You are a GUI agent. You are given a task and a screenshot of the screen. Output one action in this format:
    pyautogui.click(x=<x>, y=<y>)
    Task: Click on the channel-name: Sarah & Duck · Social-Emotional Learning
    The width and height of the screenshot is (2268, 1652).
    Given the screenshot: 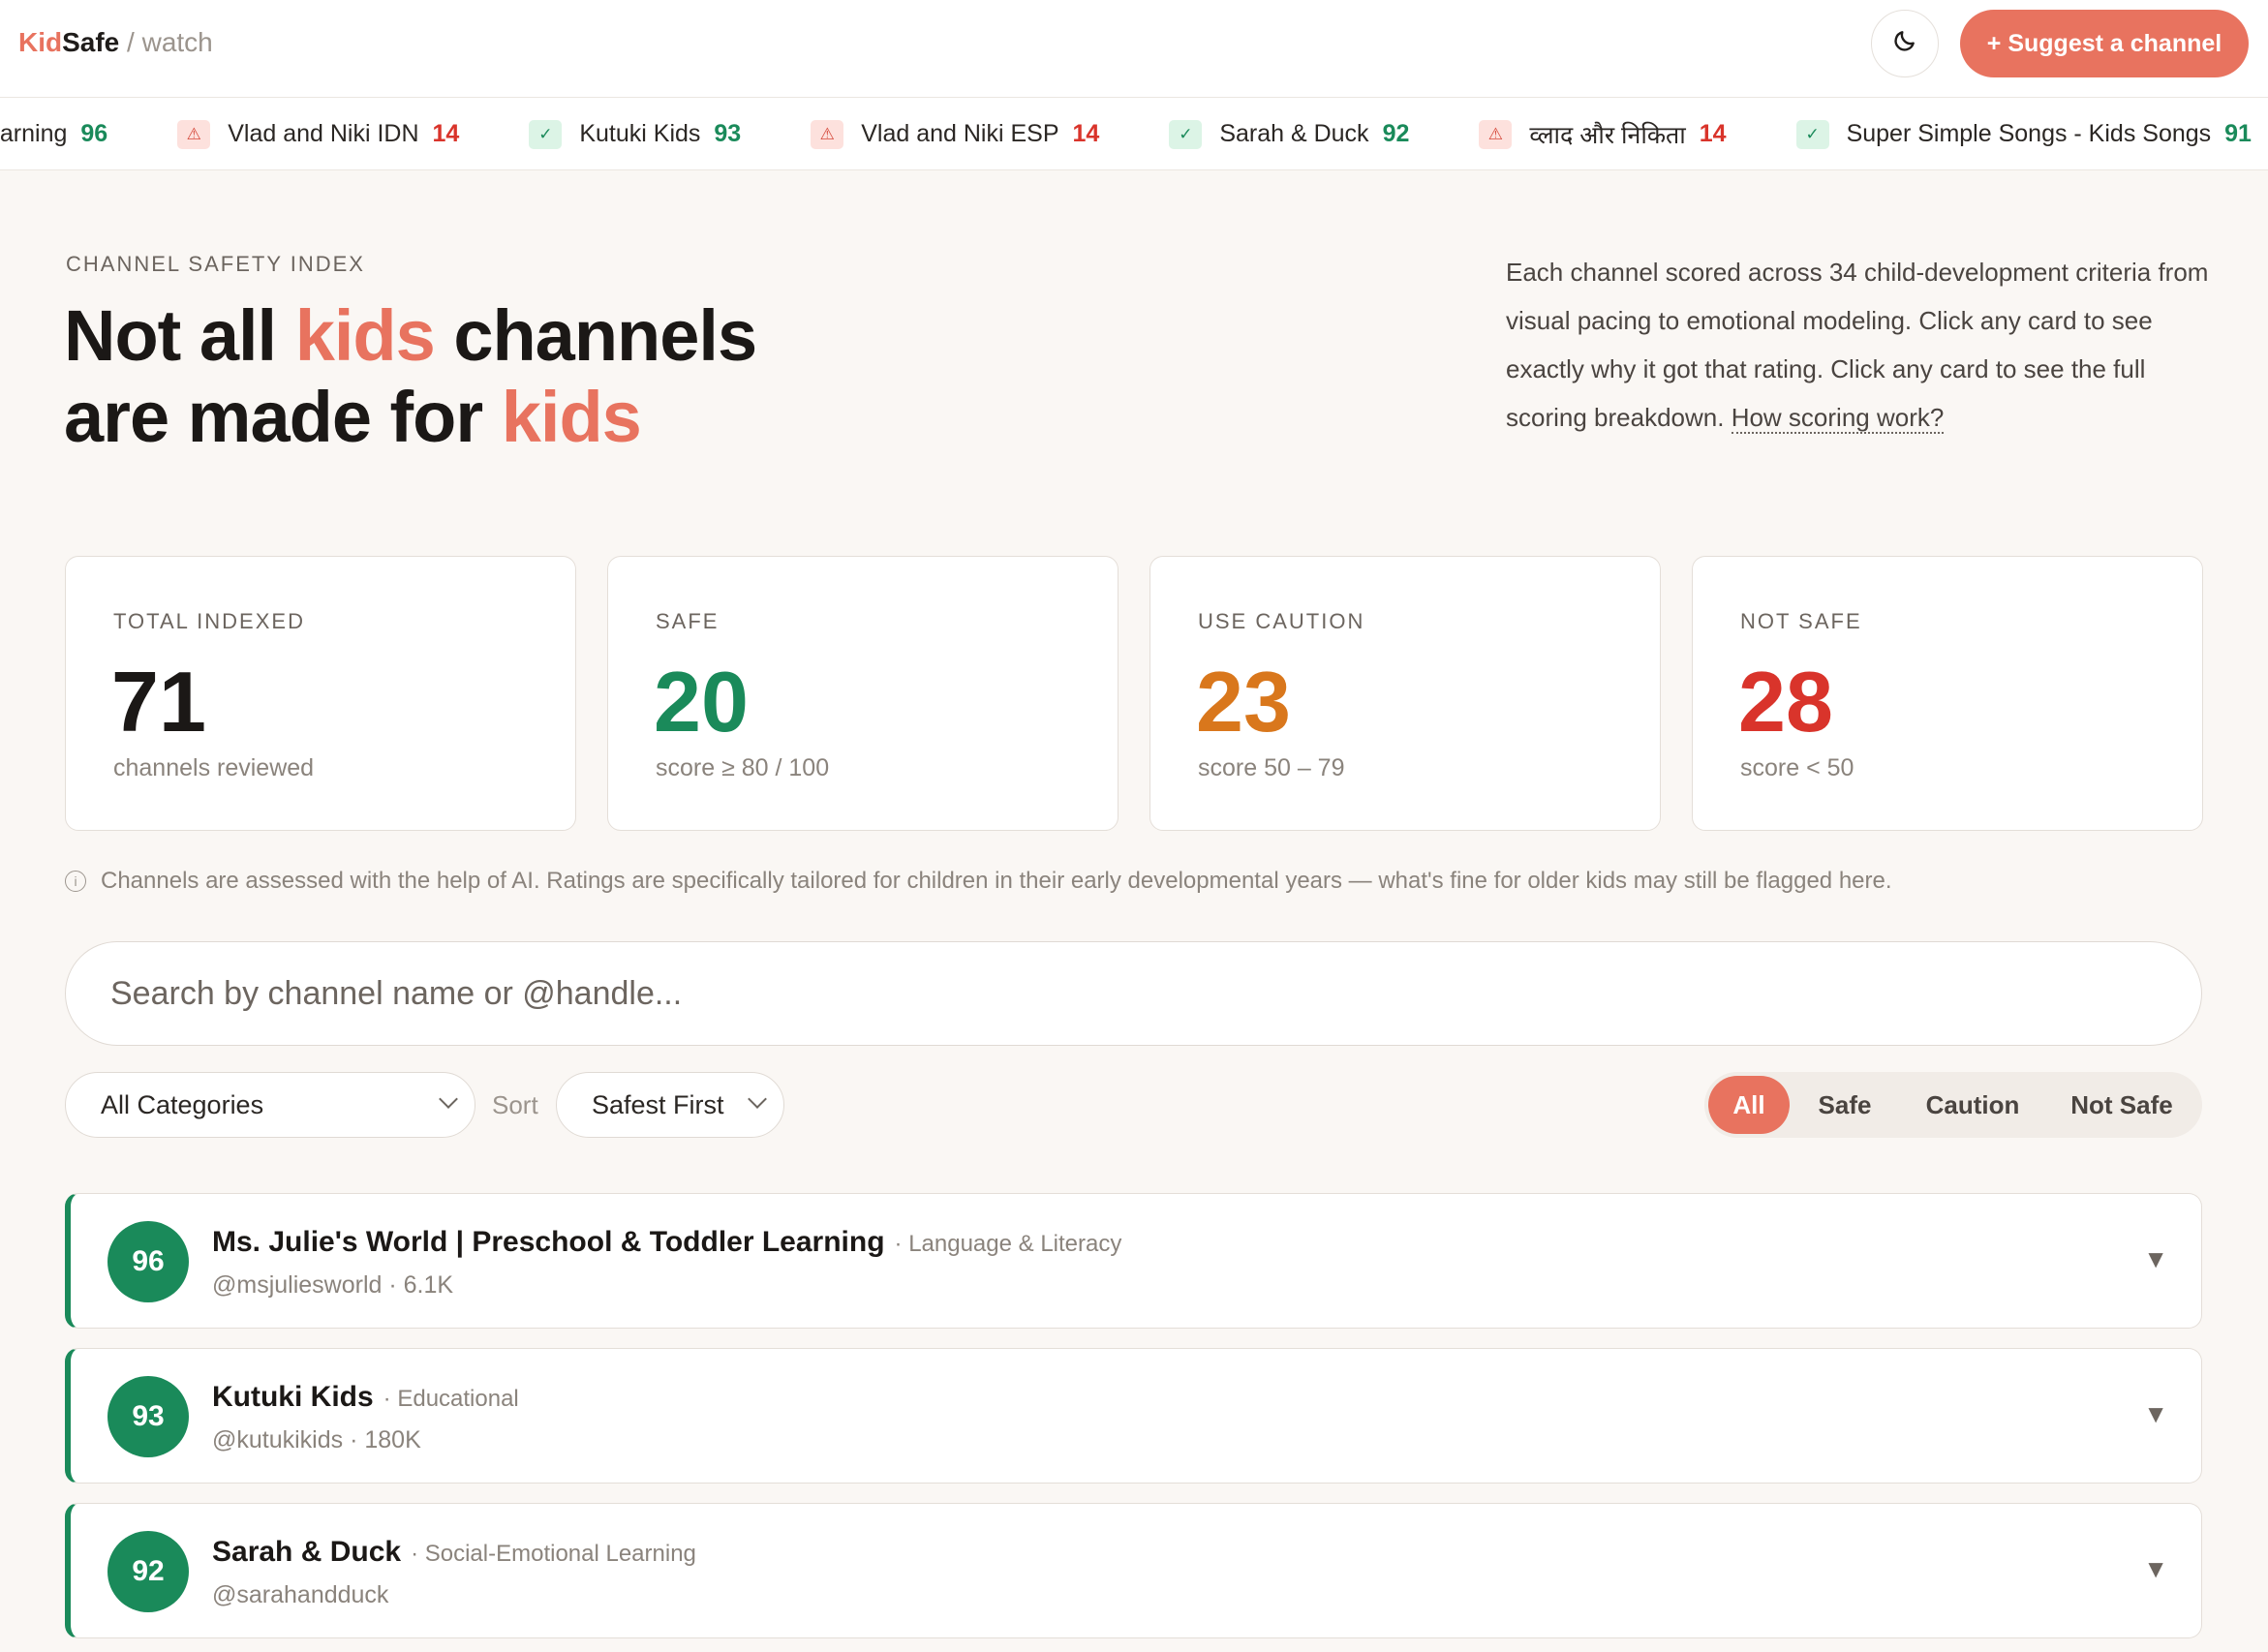 What is the action you would take?
    pyautogui.click(x=454, y=1552)
    